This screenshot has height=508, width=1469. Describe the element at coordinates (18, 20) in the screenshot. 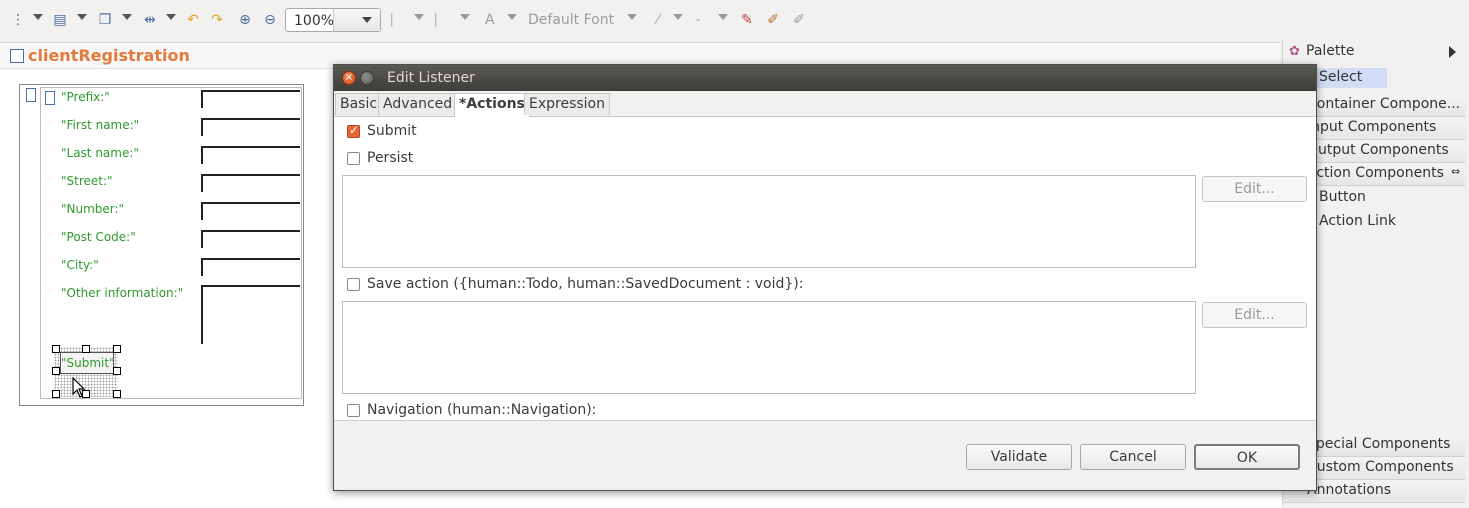

I see `tree-icon: ⋮` at that location.